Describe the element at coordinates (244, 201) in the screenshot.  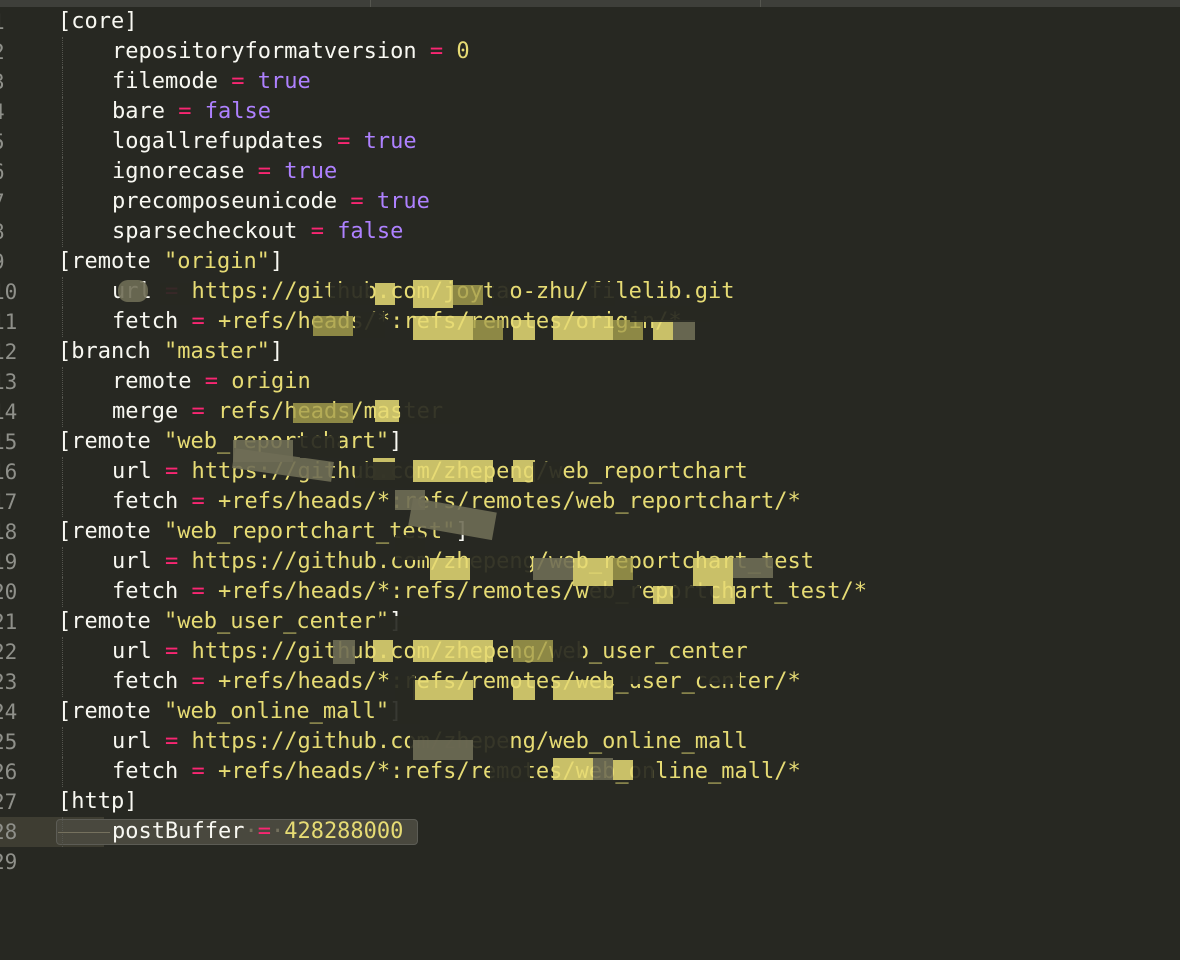
I see `line-content: precomposeunicode = true` at that location.